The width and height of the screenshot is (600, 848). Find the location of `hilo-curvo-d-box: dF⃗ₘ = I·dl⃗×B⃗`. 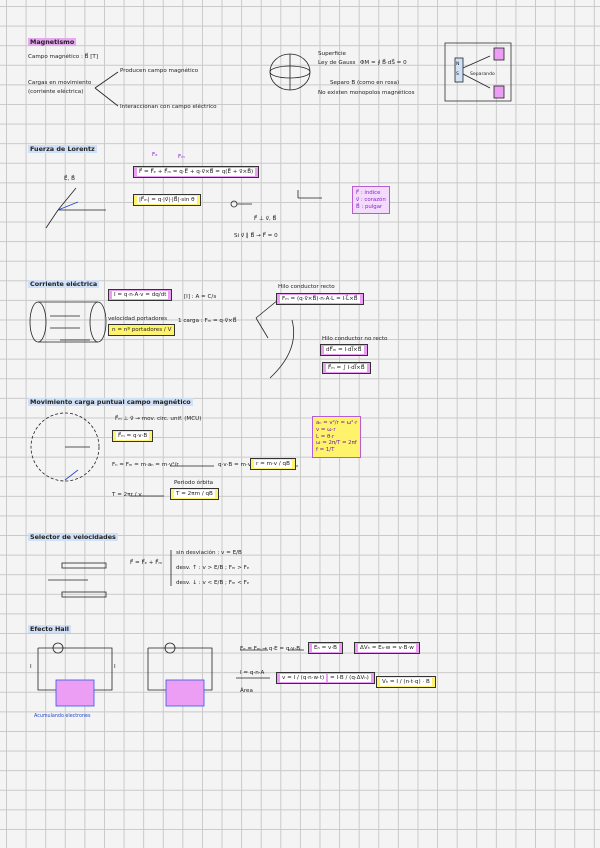

hilo-curvo-d-box: dF⃗ₘ = I·dl⃗×B⃗ is located at coordinates (344, 350).